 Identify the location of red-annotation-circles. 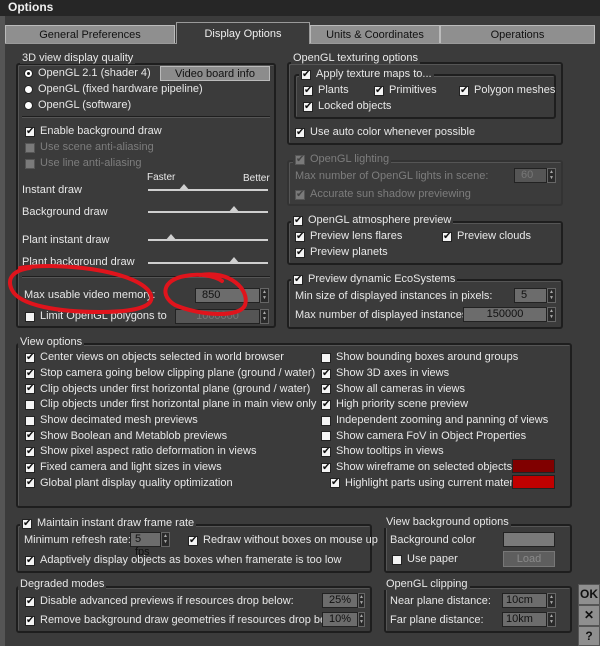
(128, 290).